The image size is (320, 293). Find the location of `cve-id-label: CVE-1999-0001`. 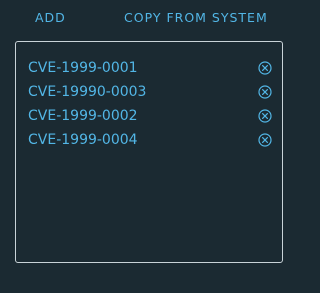

cve-id-label: CVE-1999-0001 is located at coordinates (83, 68).